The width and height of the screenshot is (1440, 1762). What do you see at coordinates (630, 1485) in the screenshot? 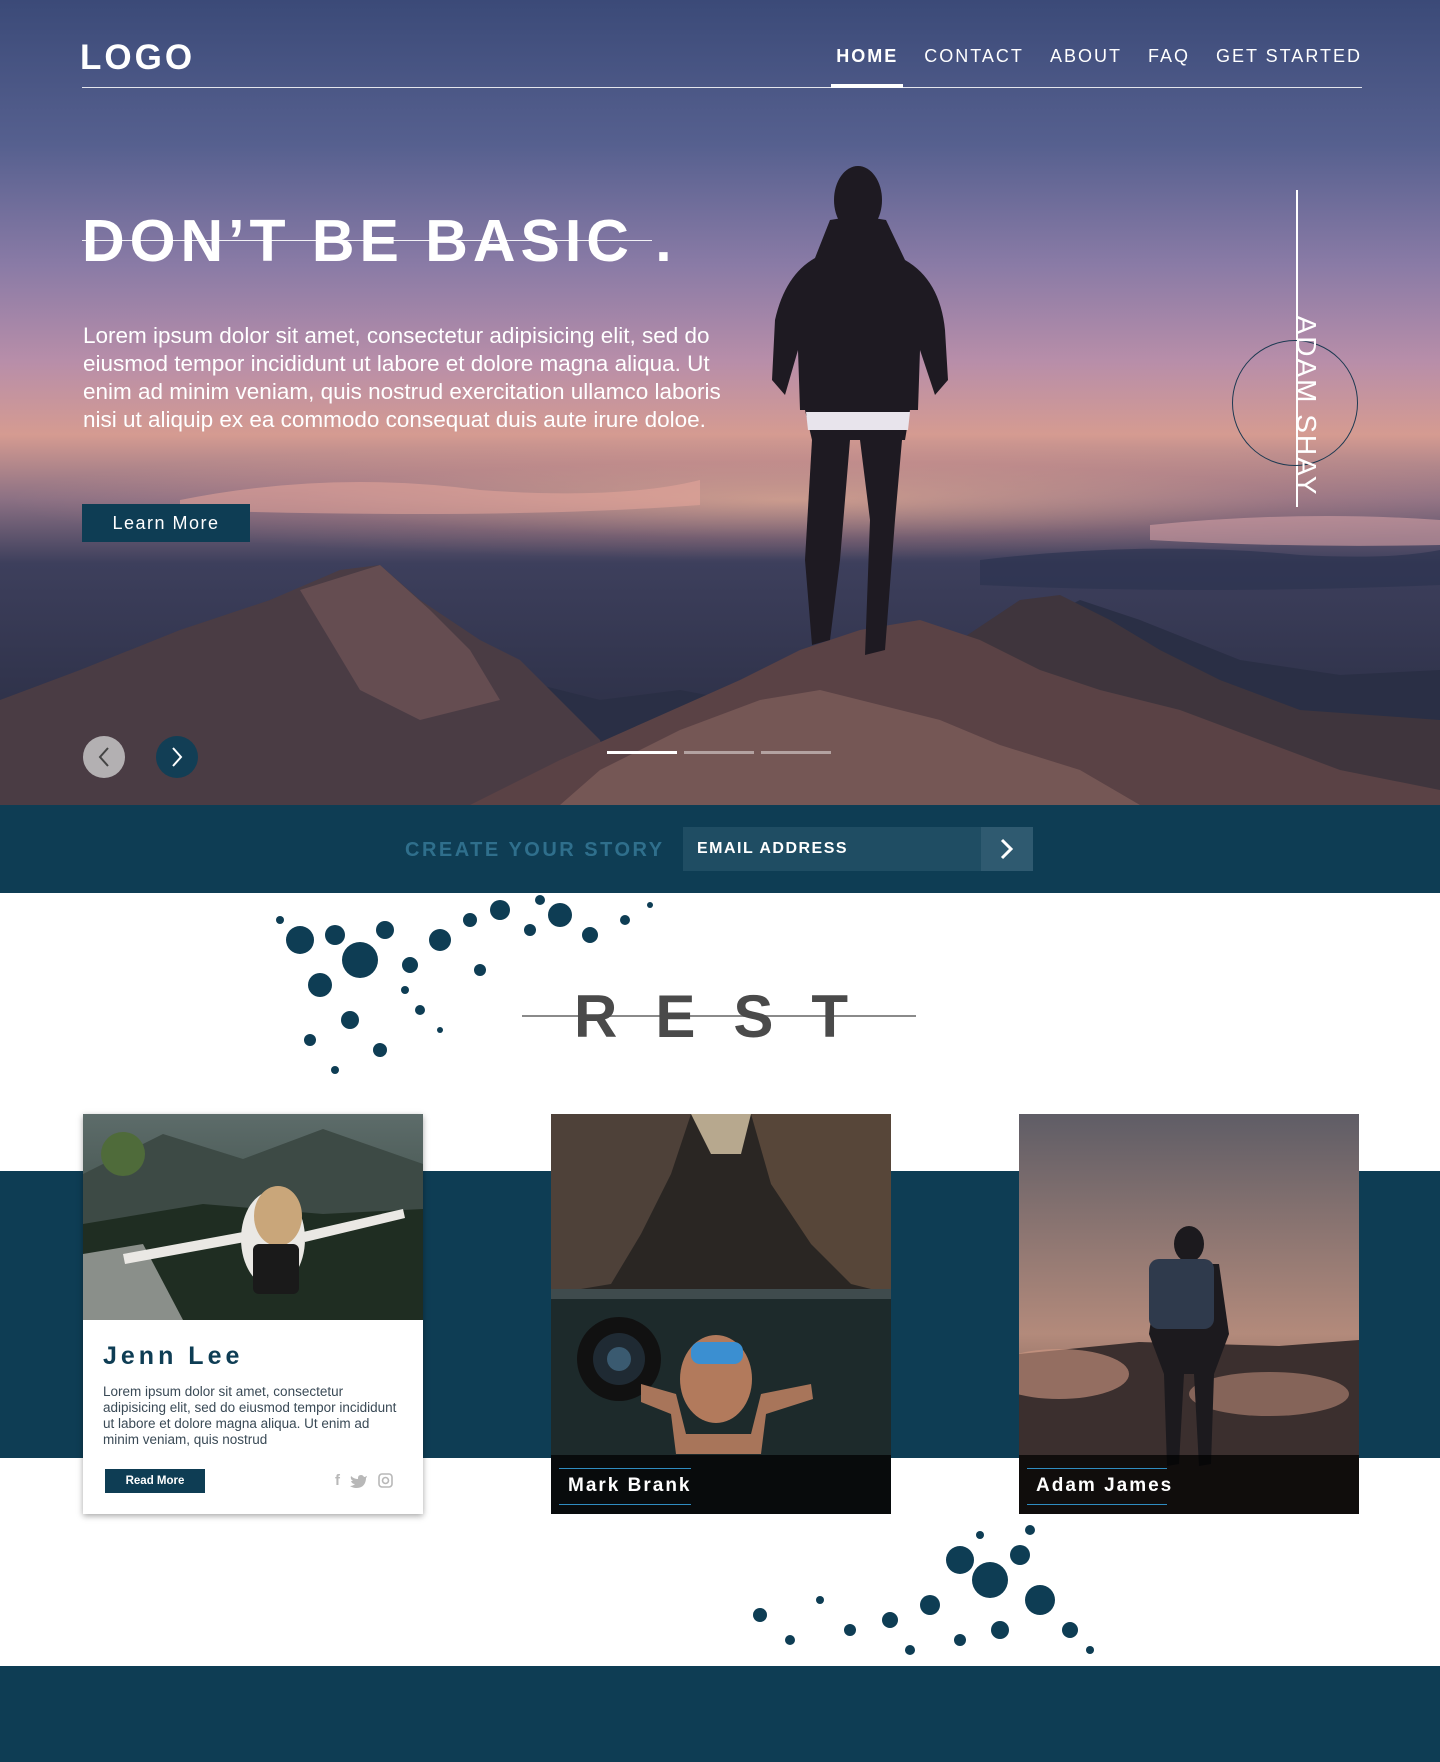
I see `card-name: Mark Brank` at bounding box center [630, 1485].